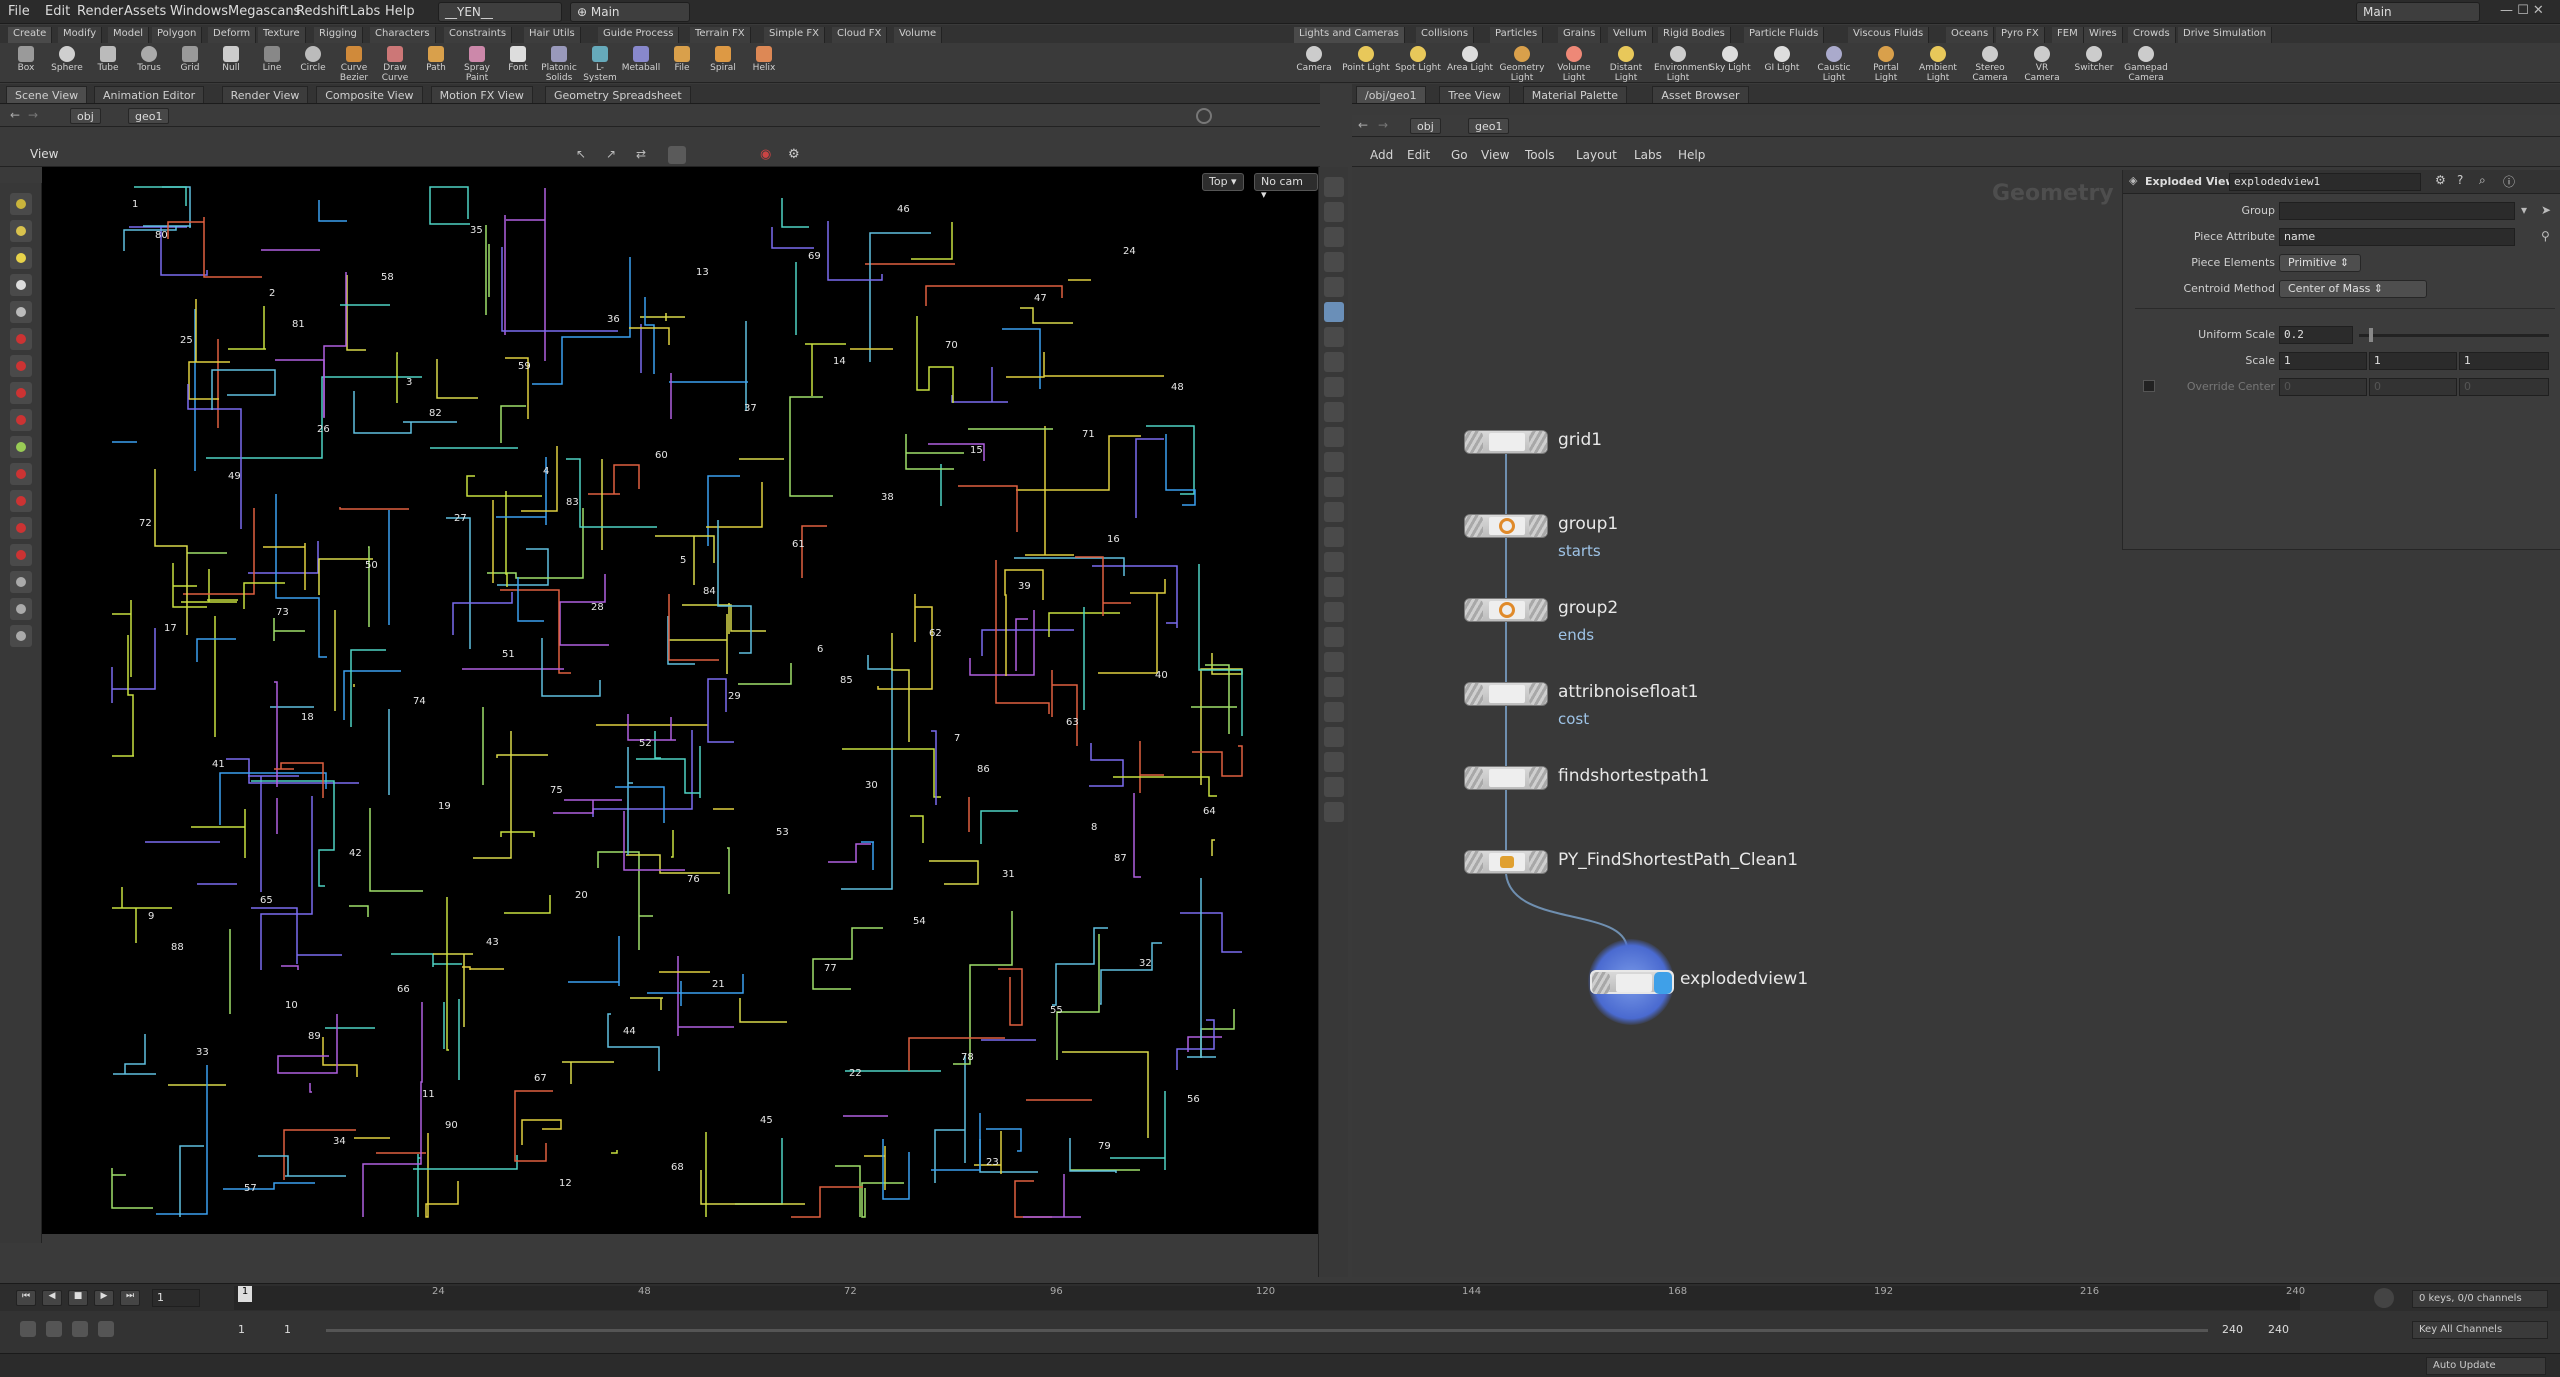 This screenshot has width=2560, height=1377. Describe the element at coordinates (322, 11) in the screenshot. I see `menu-redshift: Redshift` at that location.